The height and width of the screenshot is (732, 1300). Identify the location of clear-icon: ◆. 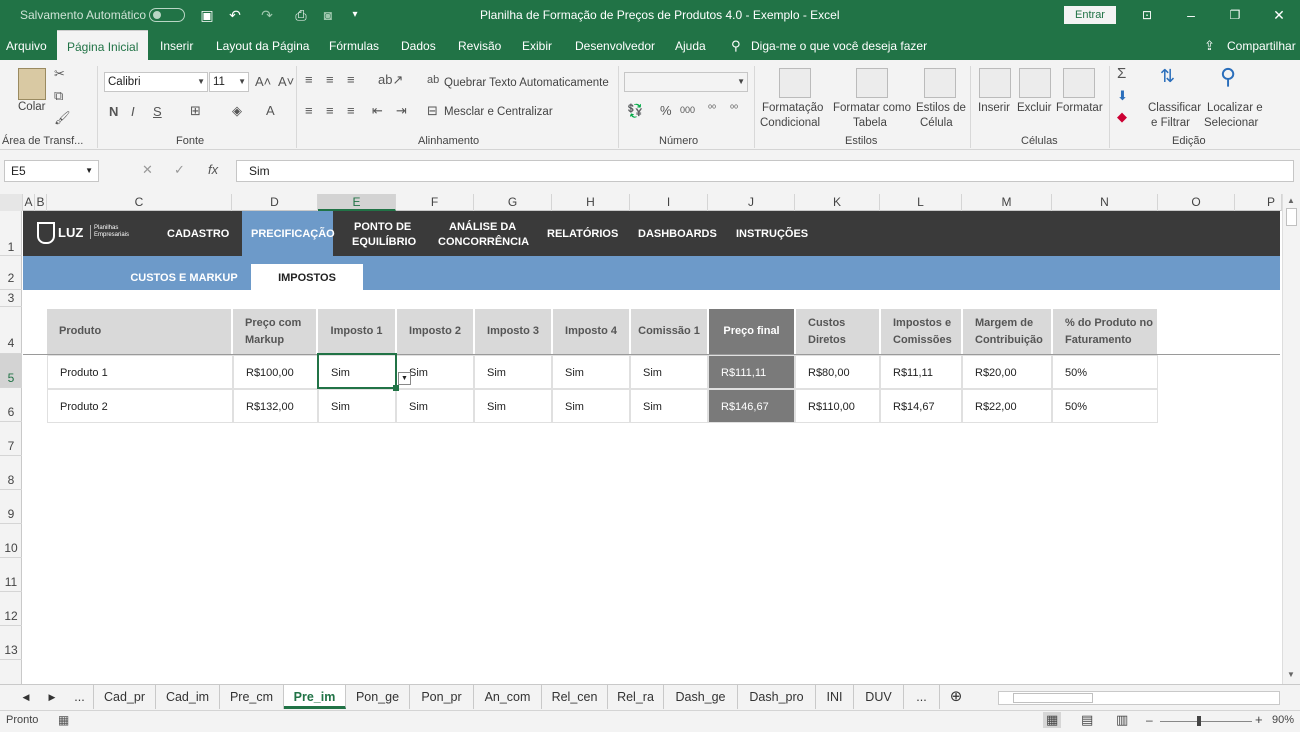
(1122, 117).